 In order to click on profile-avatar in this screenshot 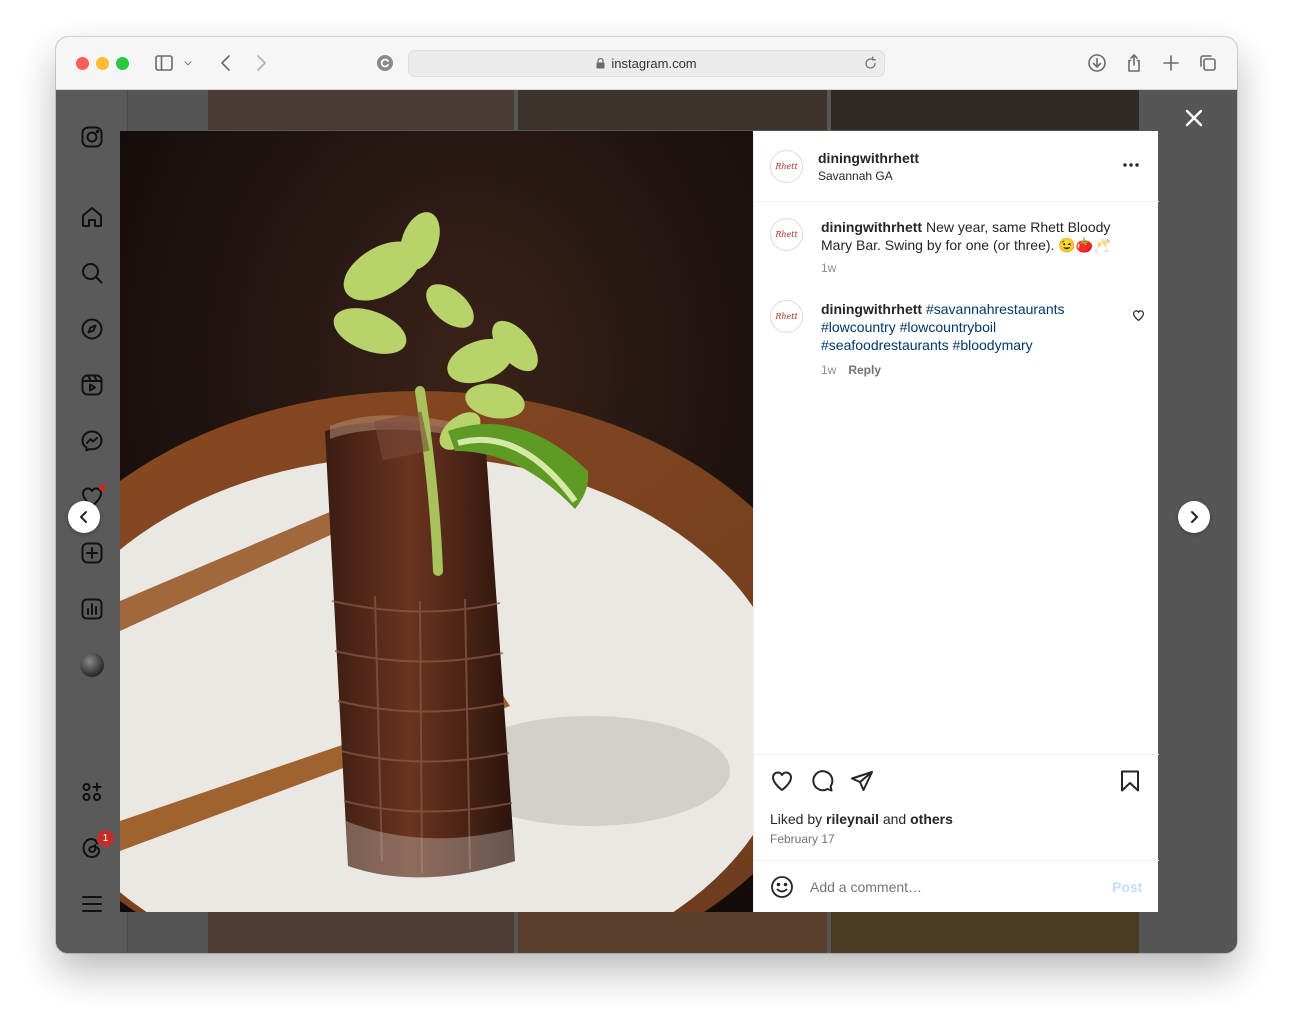, I will do `click(92, 665)`.